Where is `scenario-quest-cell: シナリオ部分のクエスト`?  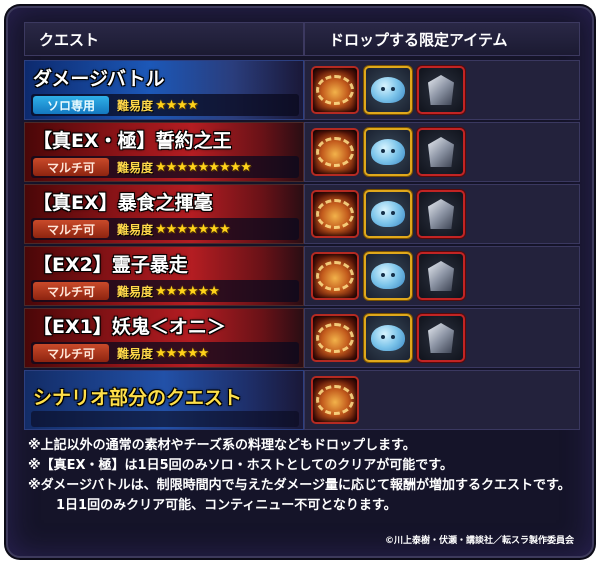 scenario-quest-cell: シナリオ部分のクエスト is located at coordinates (164, 400).